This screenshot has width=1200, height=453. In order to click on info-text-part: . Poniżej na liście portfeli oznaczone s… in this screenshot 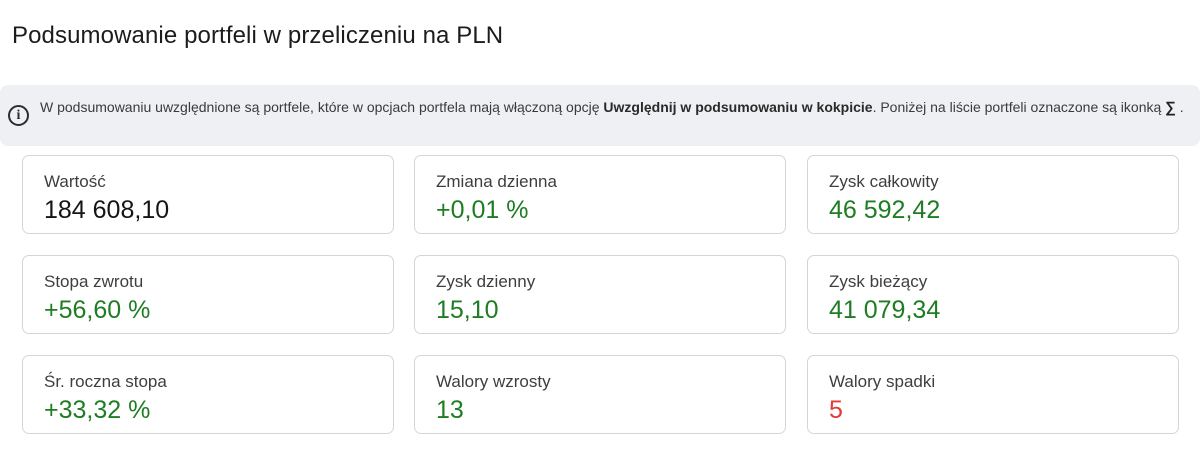, I will do `click(1019, 107)`.